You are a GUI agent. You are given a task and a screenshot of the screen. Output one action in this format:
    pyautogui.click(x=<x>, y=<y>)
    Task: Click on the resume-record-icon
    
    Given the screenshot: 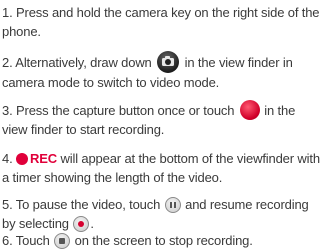 What is the action you would take?
    pyautogui.click(x=81, y=223)
    